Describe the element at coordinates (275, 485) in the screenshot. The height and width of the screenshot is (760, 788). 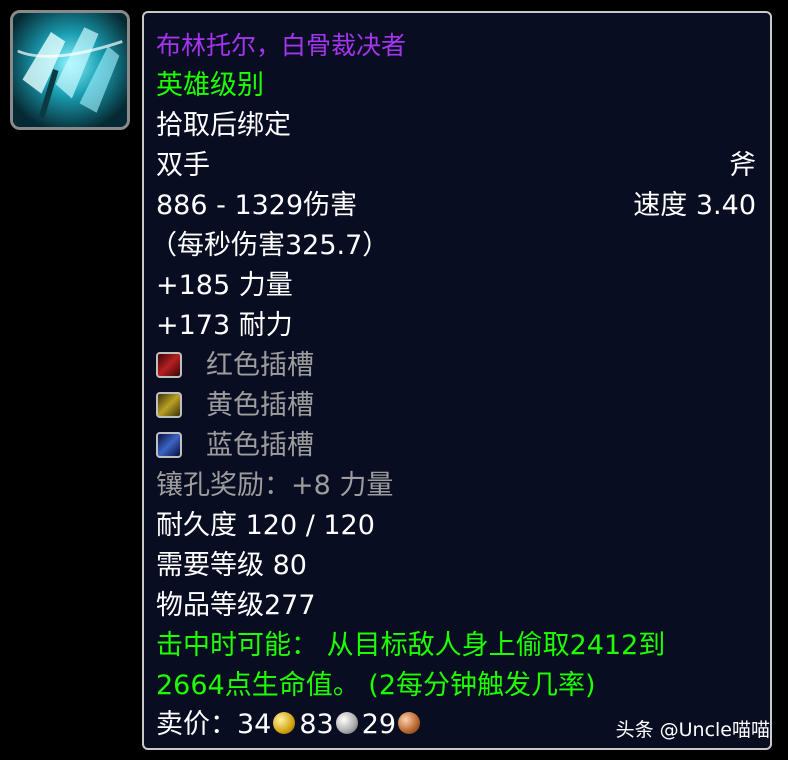
I see `socket-bonus: 镶孔奖励：+8 力量` at that location.